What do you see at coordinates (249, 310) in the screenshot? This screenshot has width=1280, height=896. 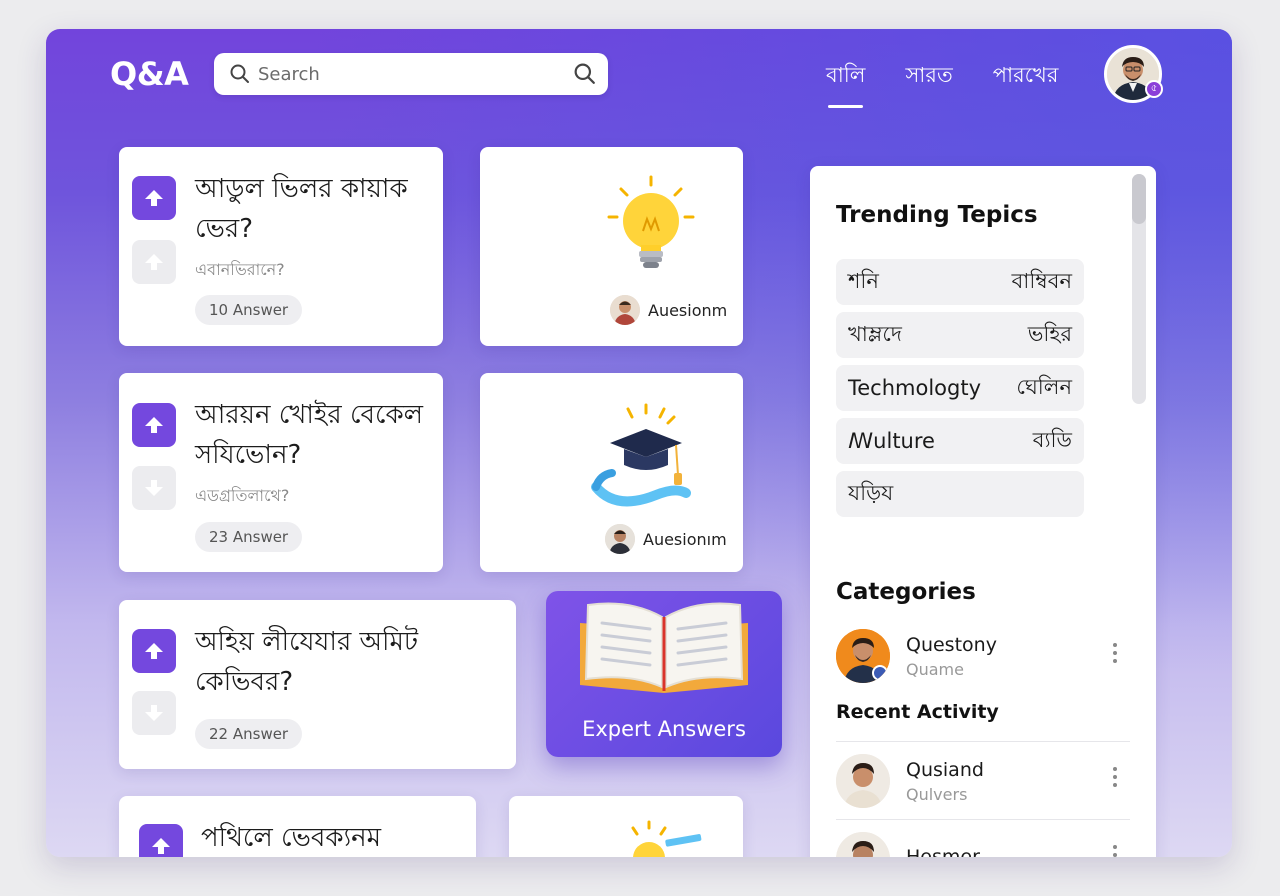 I see `answer-count-badge: 10 Answer` at bounding box center [249, 310].